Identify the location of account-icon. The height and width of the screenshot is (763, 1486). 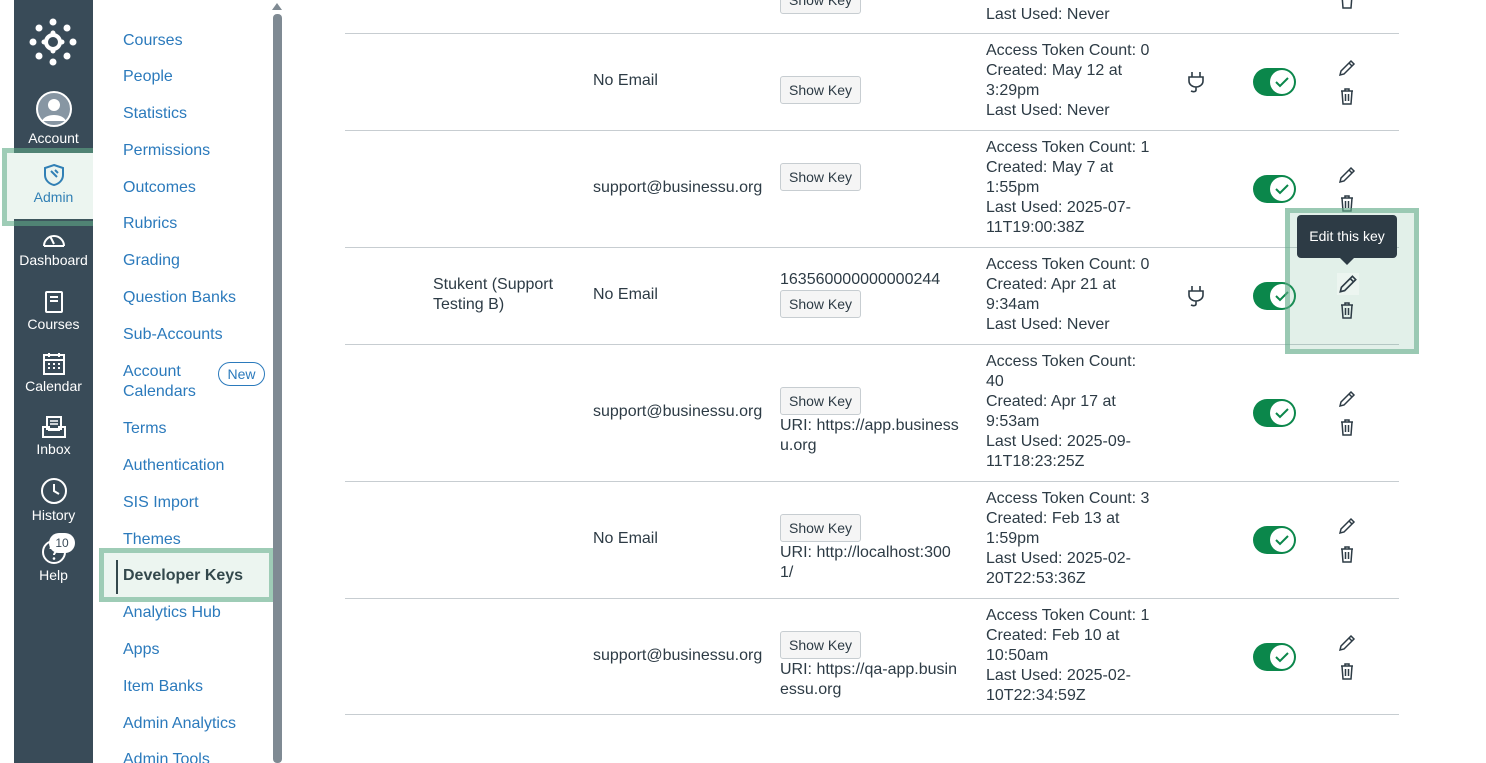
(53, 109).